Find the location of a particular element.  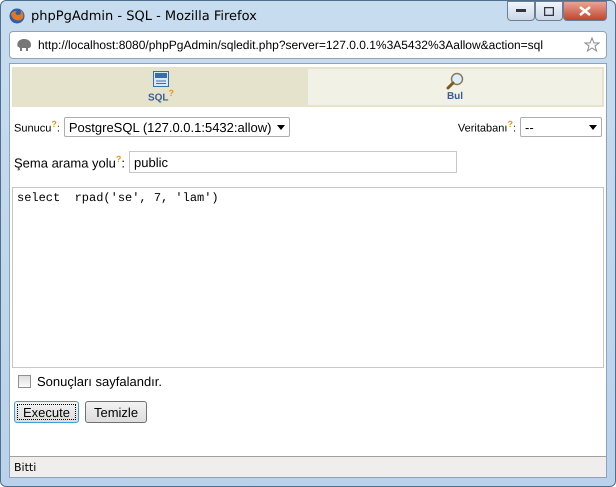

sql-document-icon is located at coordinates (161, 78).